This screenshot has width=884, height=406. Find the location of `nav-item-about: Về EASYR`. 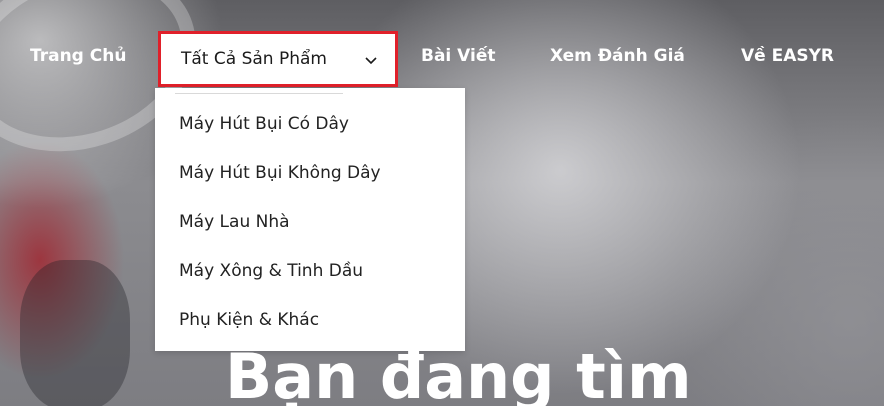

nav-item-about: Về EASYR is located at coordinates (787, 56).